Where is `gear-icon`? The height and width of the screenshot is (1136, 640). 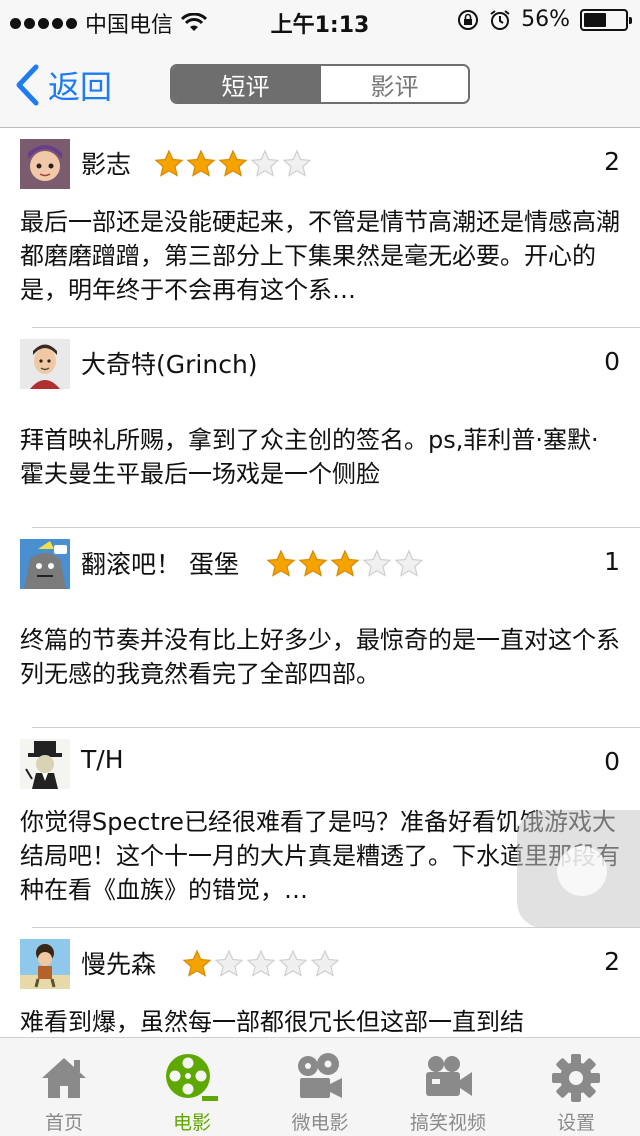 gear-icon is located at coordinates (576, 1078).